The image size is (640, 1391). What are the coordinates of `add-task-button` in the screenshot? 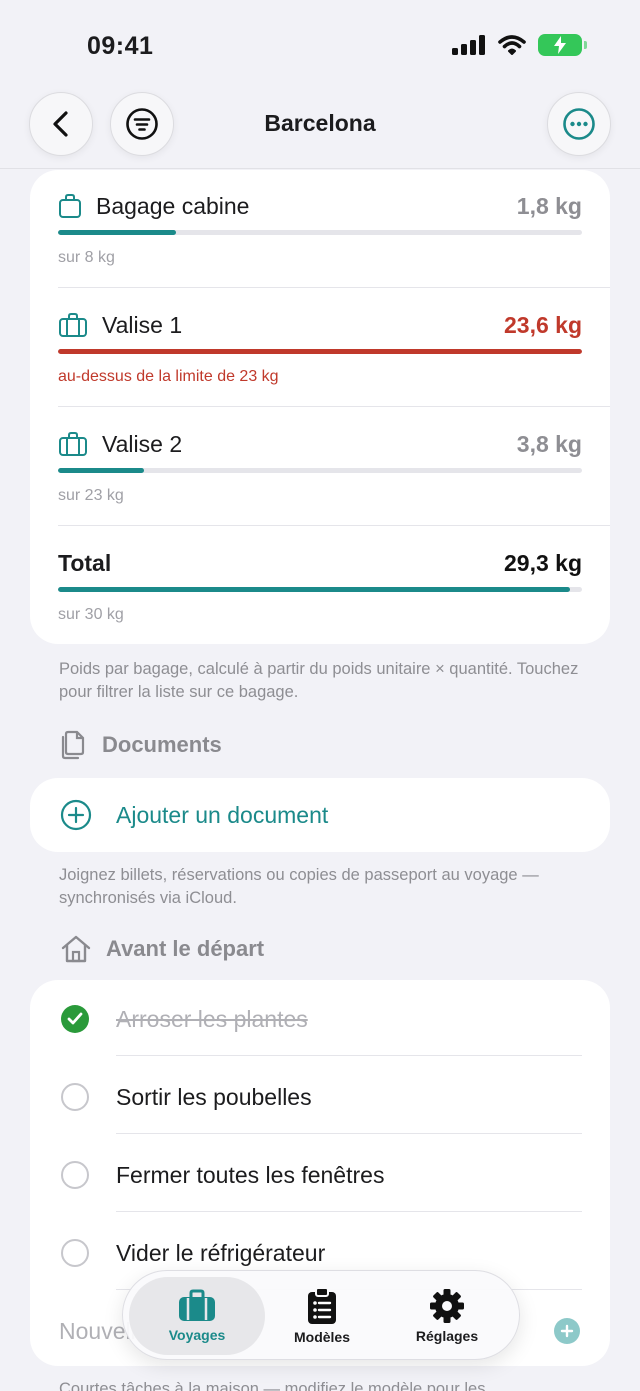 It's located at (567, 1331).